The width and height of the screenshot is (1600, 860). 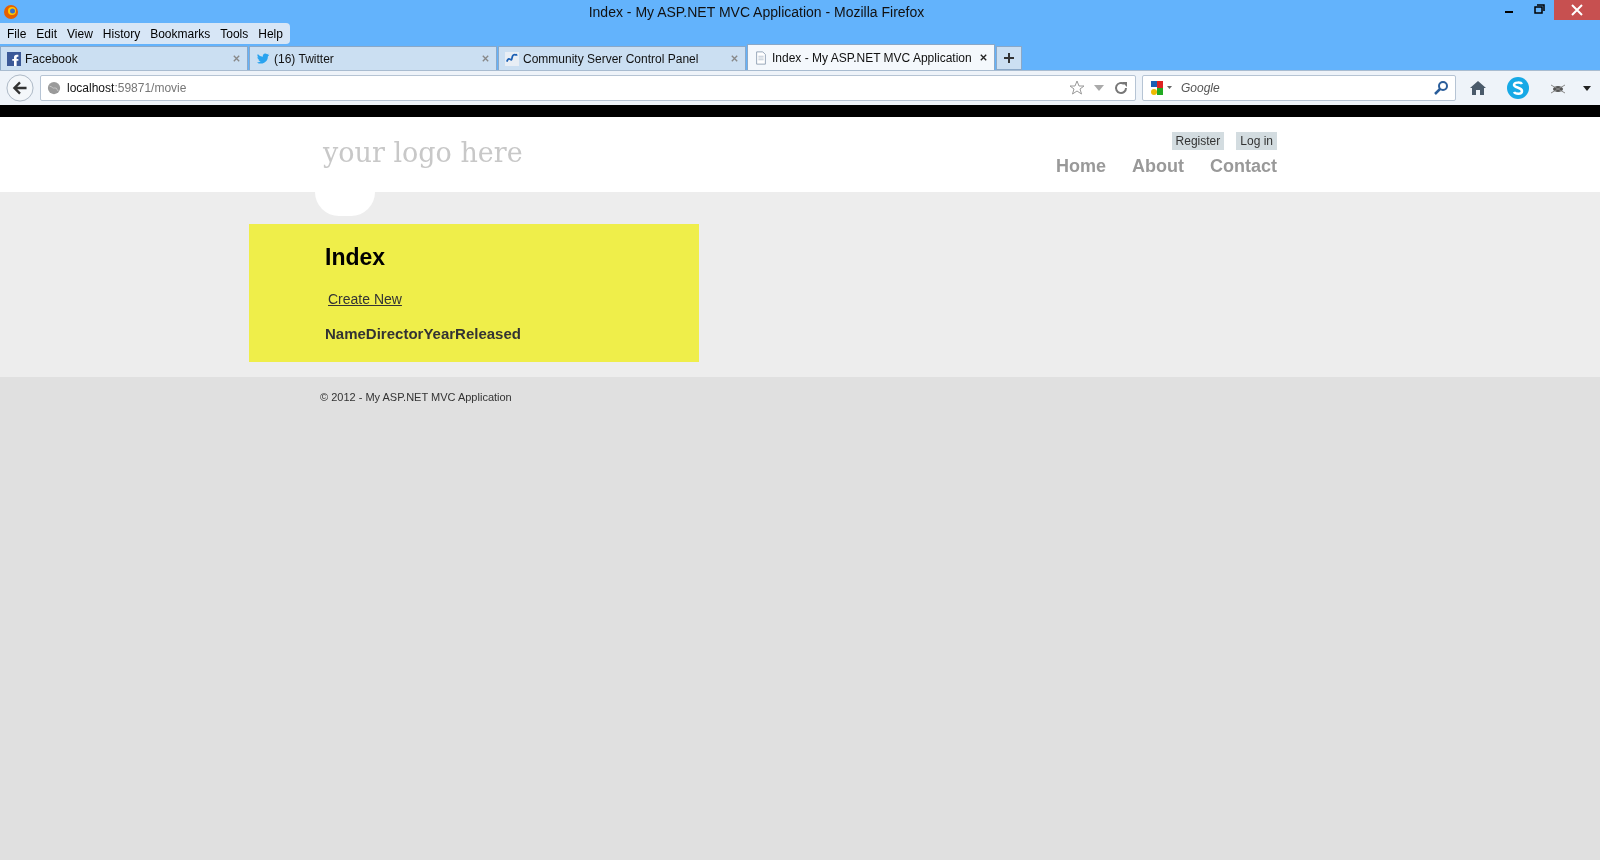 I want to click on menu-item: File, so click(x=17, y=33).